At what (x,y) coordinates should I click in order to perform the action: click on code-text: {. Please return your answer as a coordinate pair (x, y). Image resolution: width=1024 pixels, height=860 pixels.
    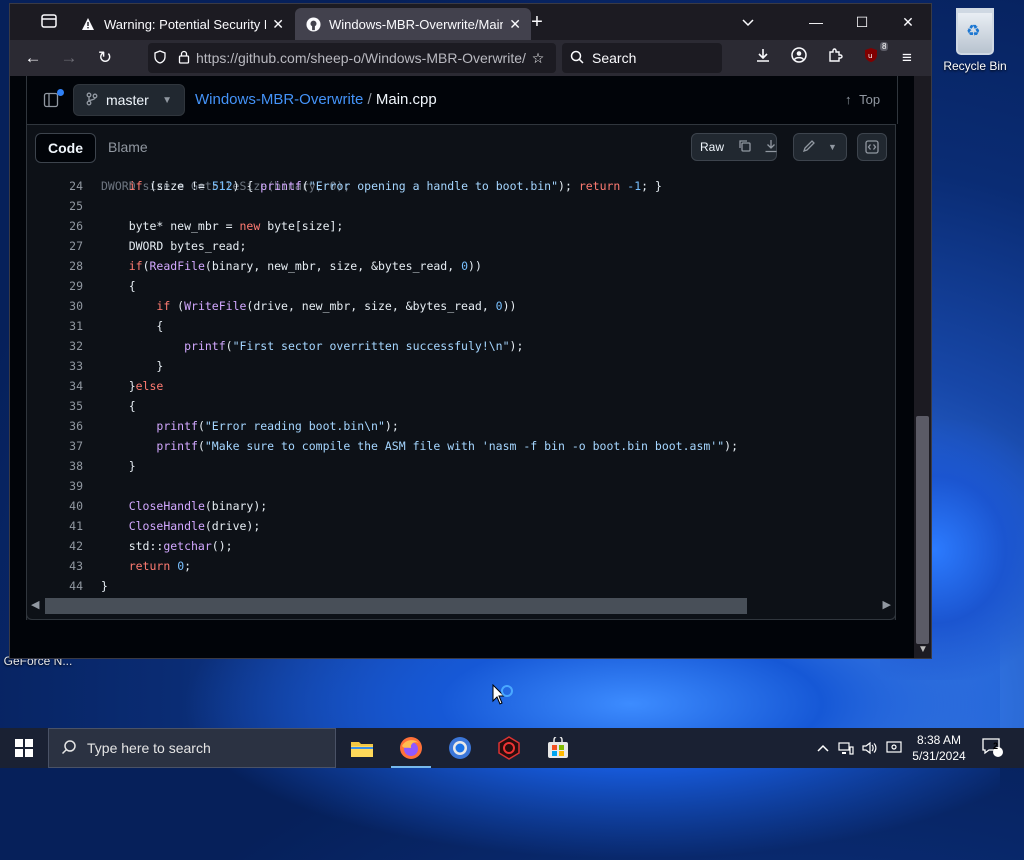
    Looking at the image, I should click on (132, 326).